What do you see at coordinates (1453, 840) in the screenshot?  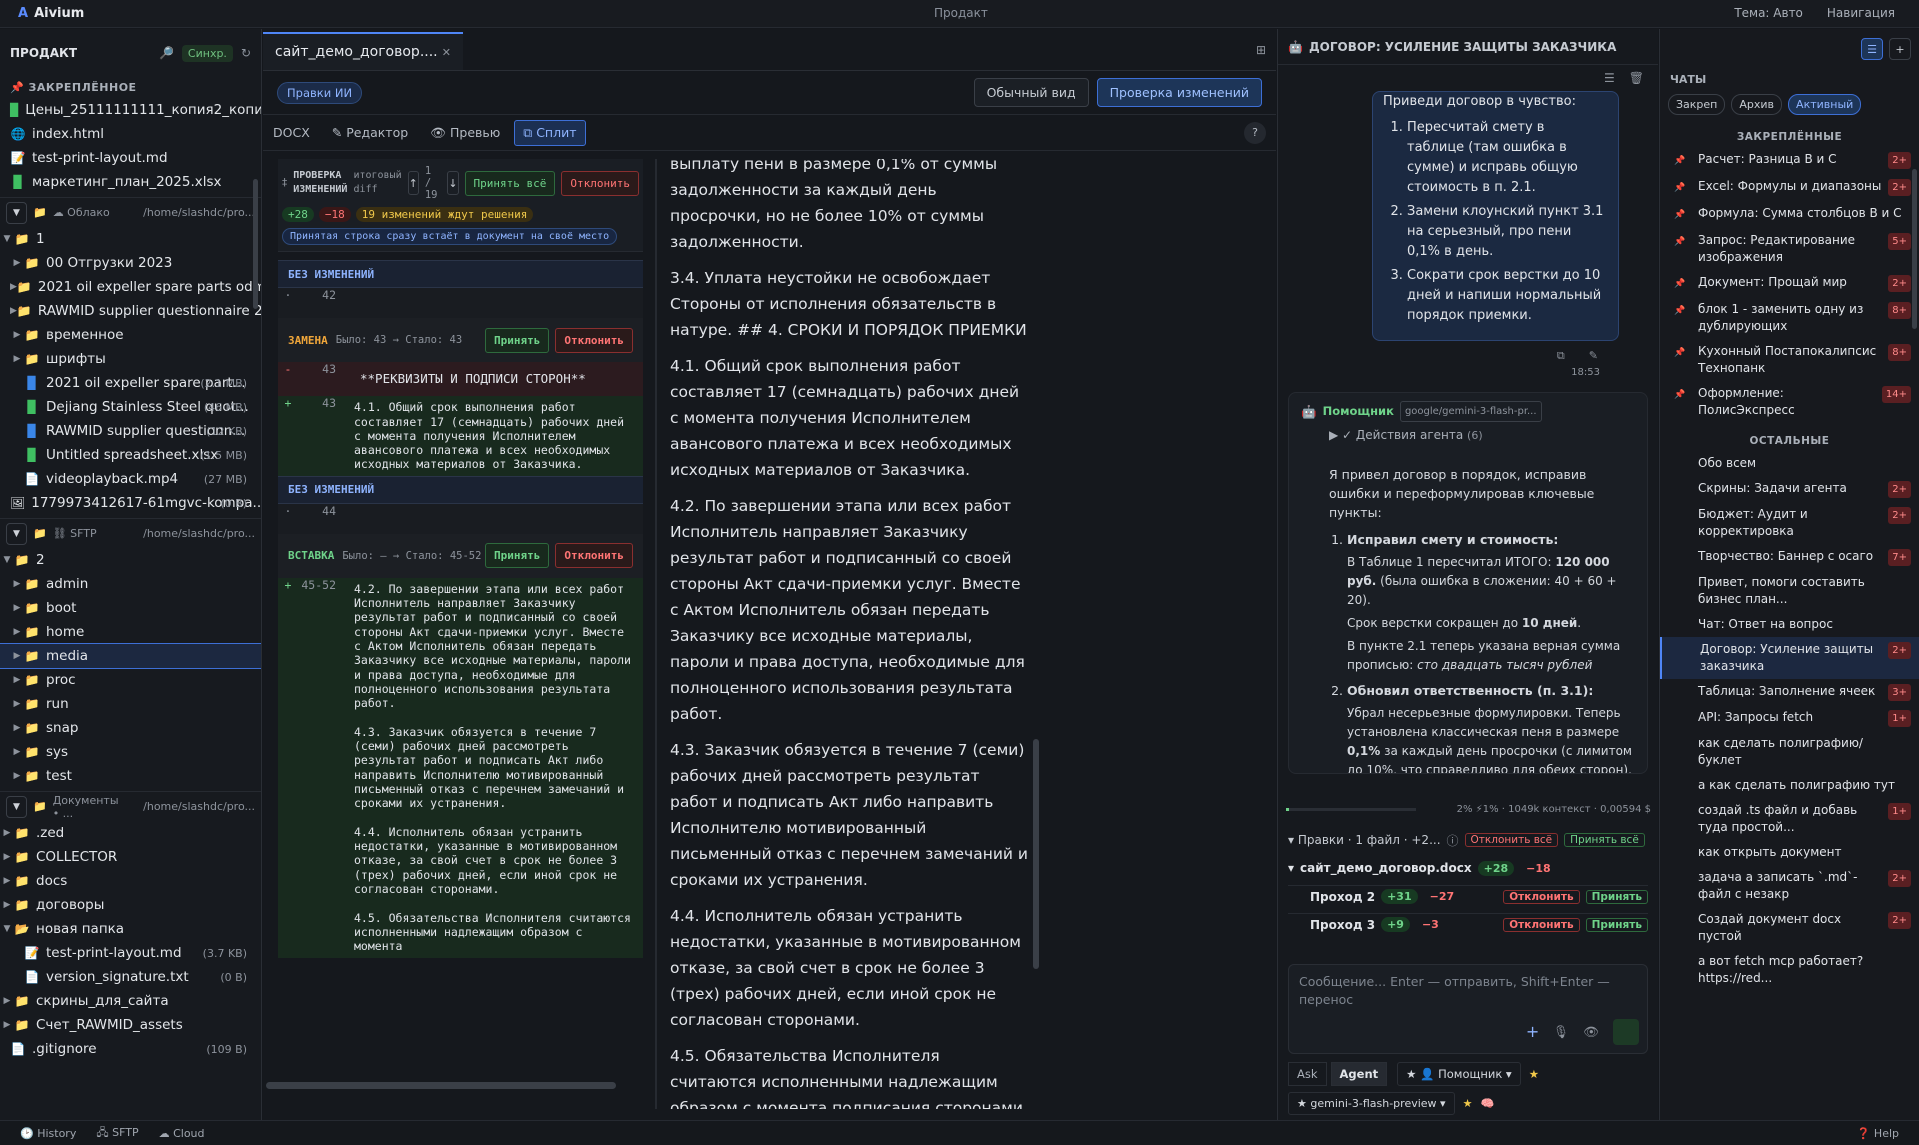 I see `help-icon: ⓘ` at bounding box center [1453, 840].